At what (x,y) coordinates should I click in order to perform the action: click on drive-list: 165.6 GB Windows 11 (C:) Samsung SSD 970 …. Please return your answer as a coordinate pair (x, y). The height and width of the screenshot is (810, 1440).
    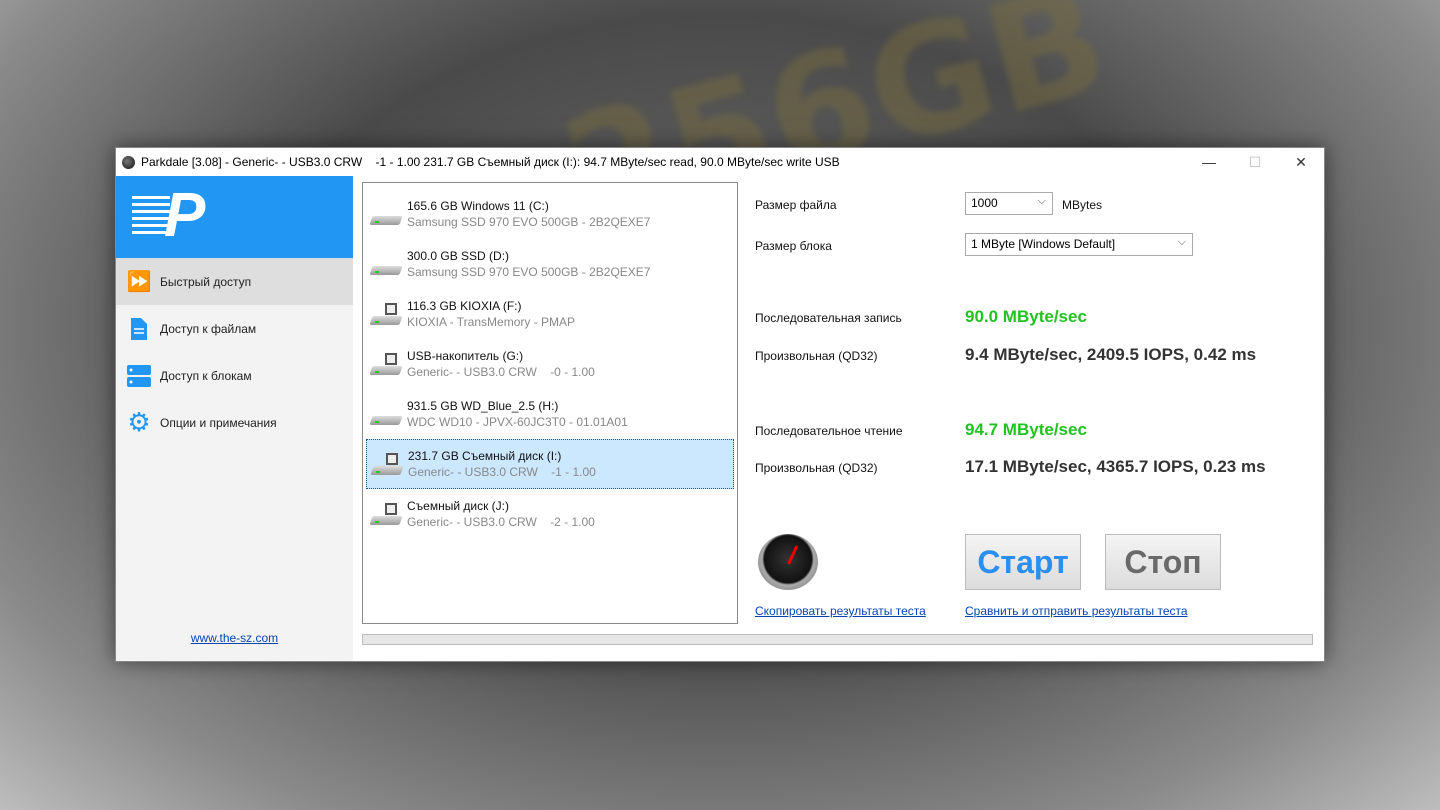
    Looking at the image, I should click on (550, 403).